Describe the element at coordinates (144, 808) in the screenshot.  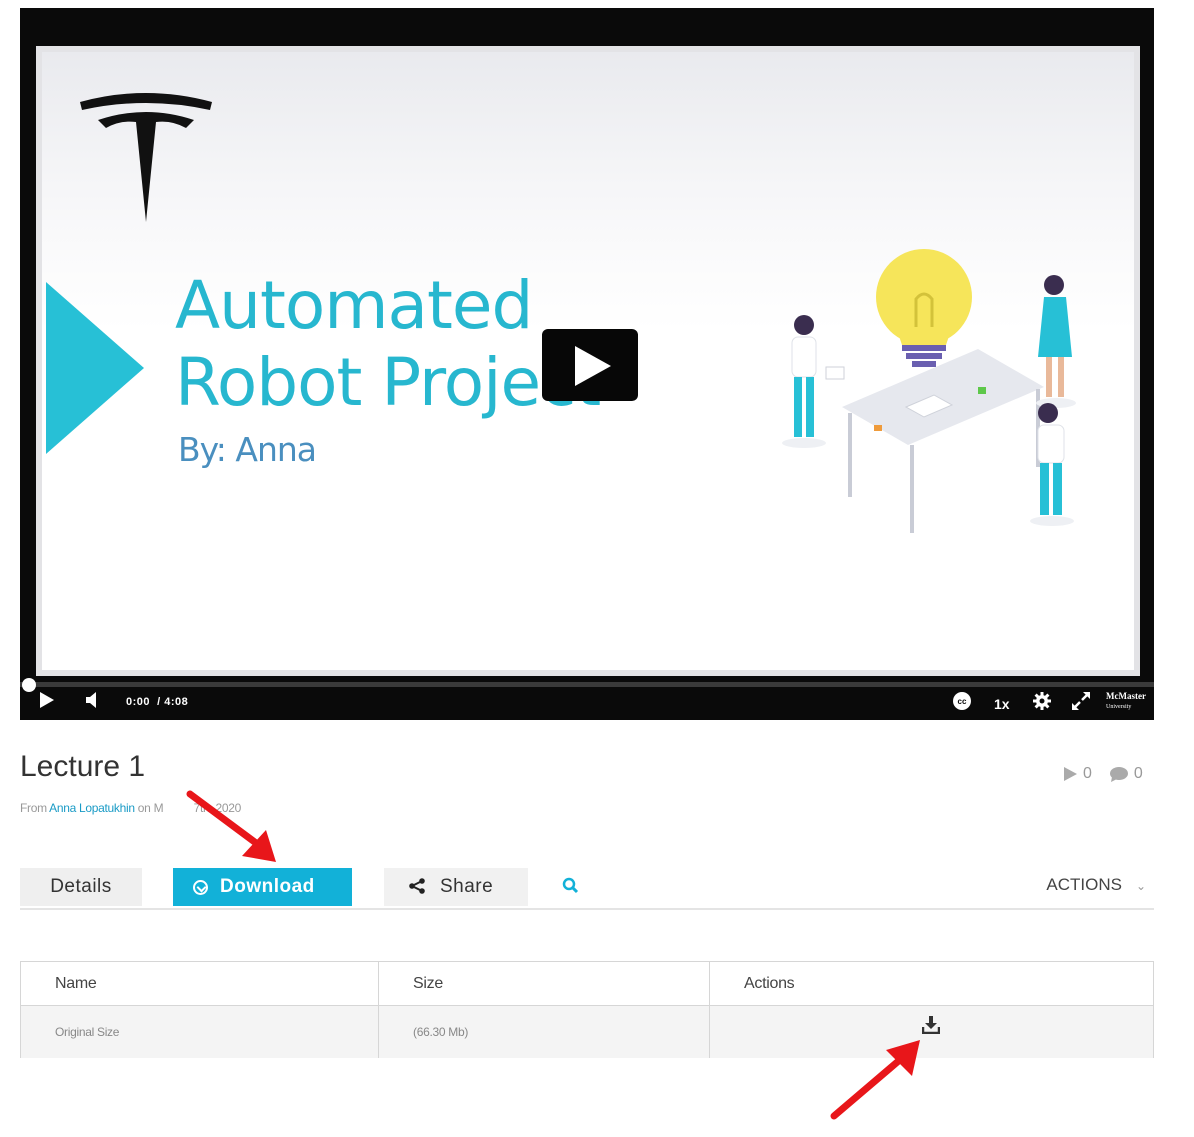
I see `on-label: on` at that location.